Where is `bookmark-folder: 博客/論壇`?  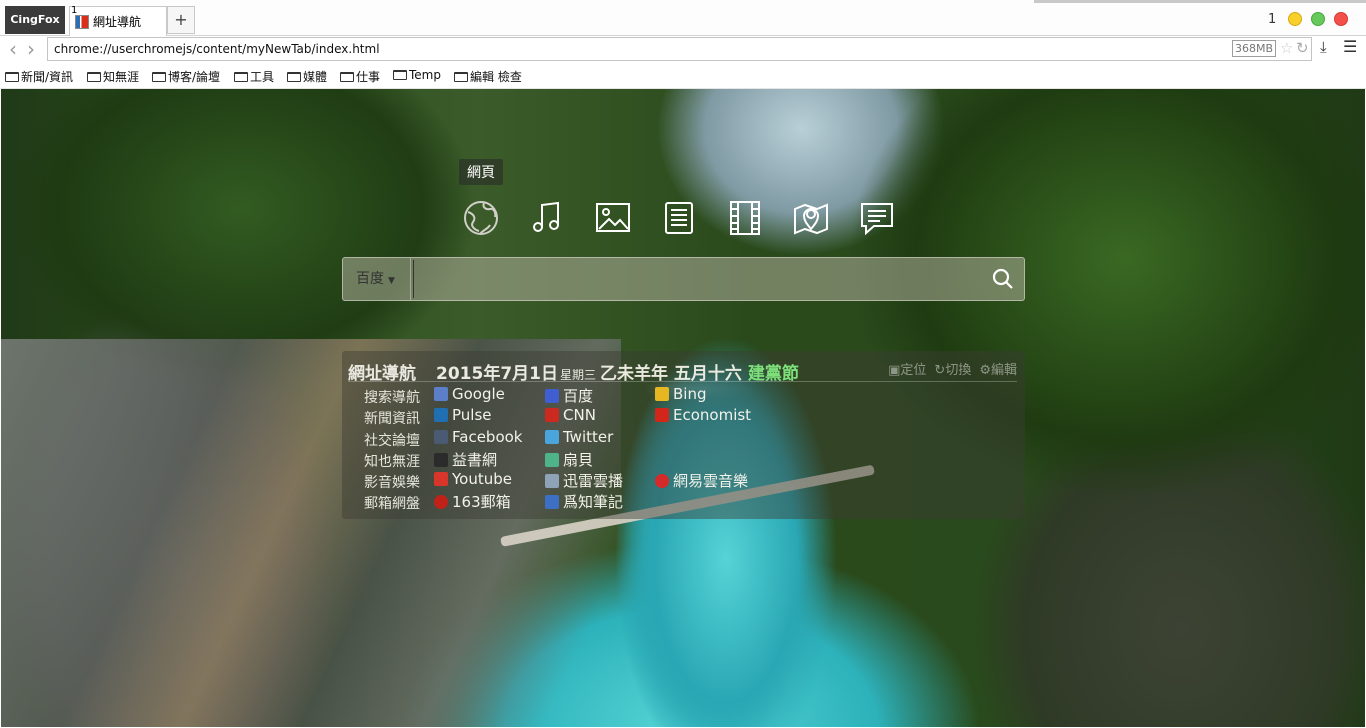
bookmark-folder: 博客/論壇 is located at coordinates (186, 76).